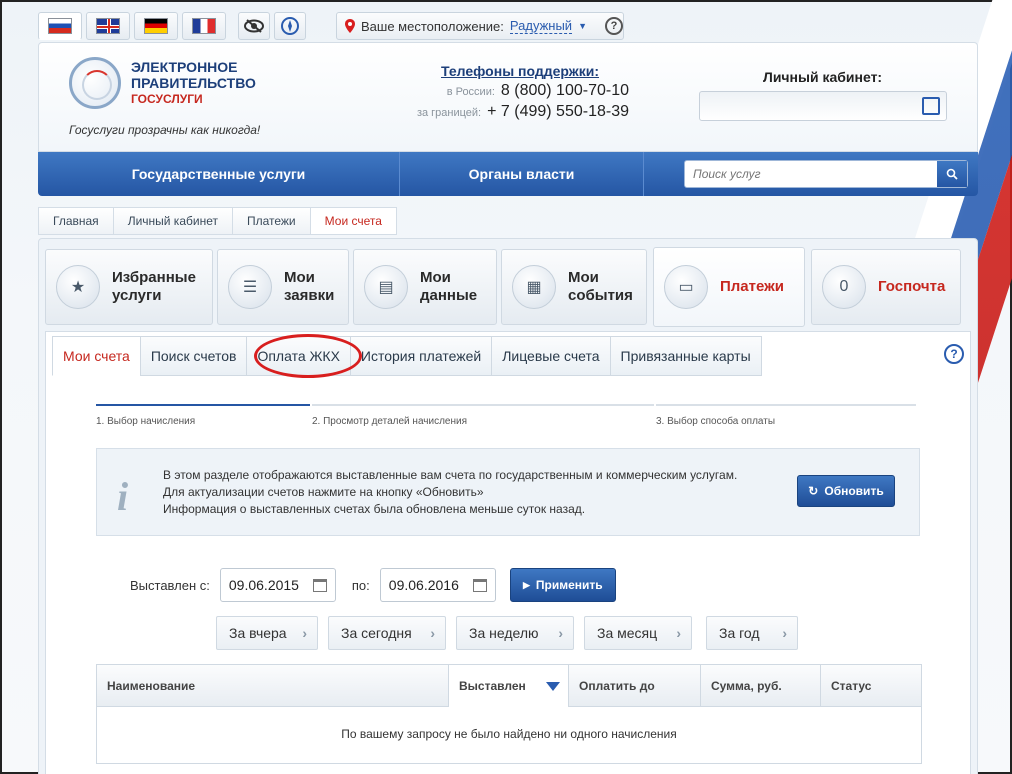 Image resolution: width=1012 pixels, height=774 pixels. I want to click on gospochta-count-badge: 0, so click(844, 287).